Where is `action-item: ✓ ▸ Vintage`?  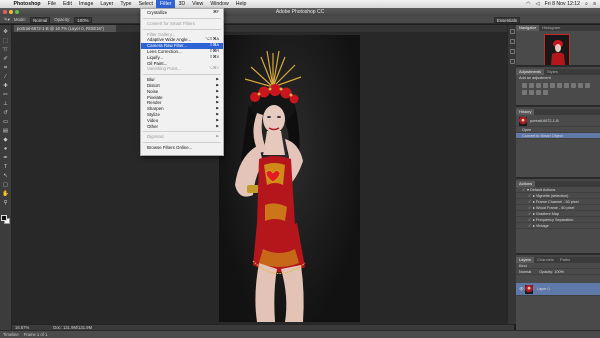 action-item: ✓ ▸ Vintage is located at coordinates (558, 226).